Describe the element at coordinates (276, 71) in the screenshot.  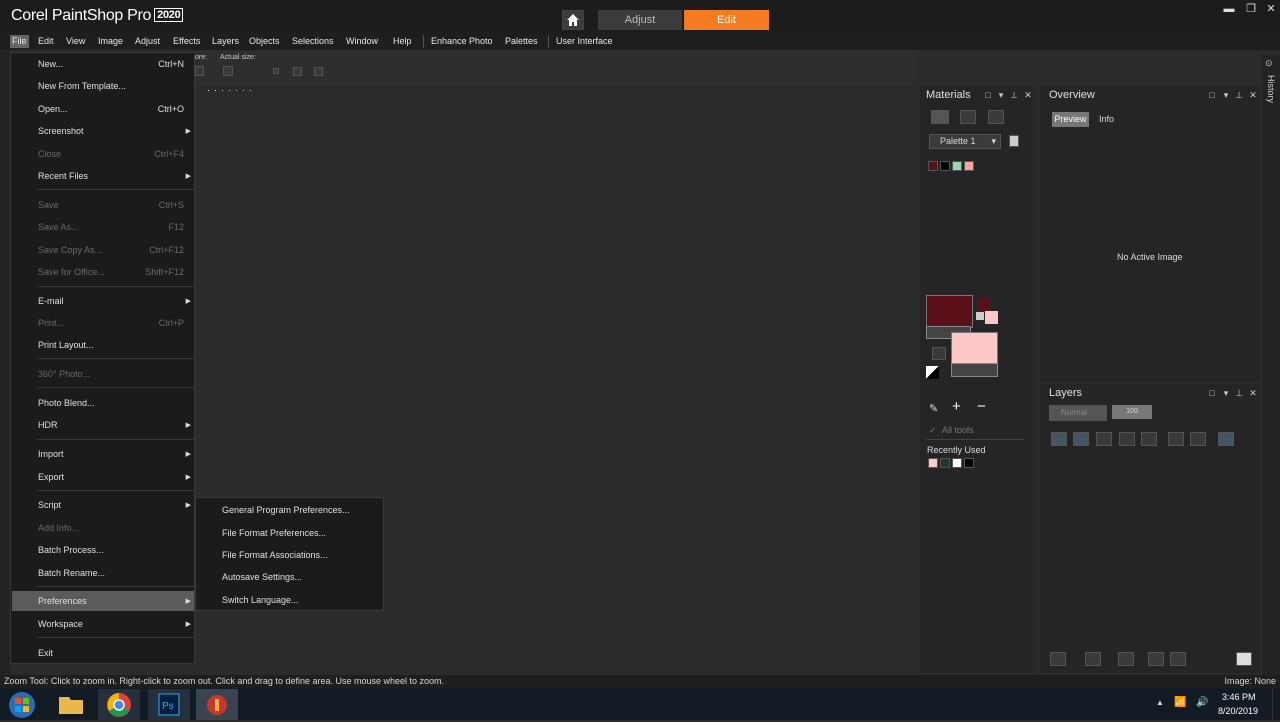
I see `fit-icon` at that location.